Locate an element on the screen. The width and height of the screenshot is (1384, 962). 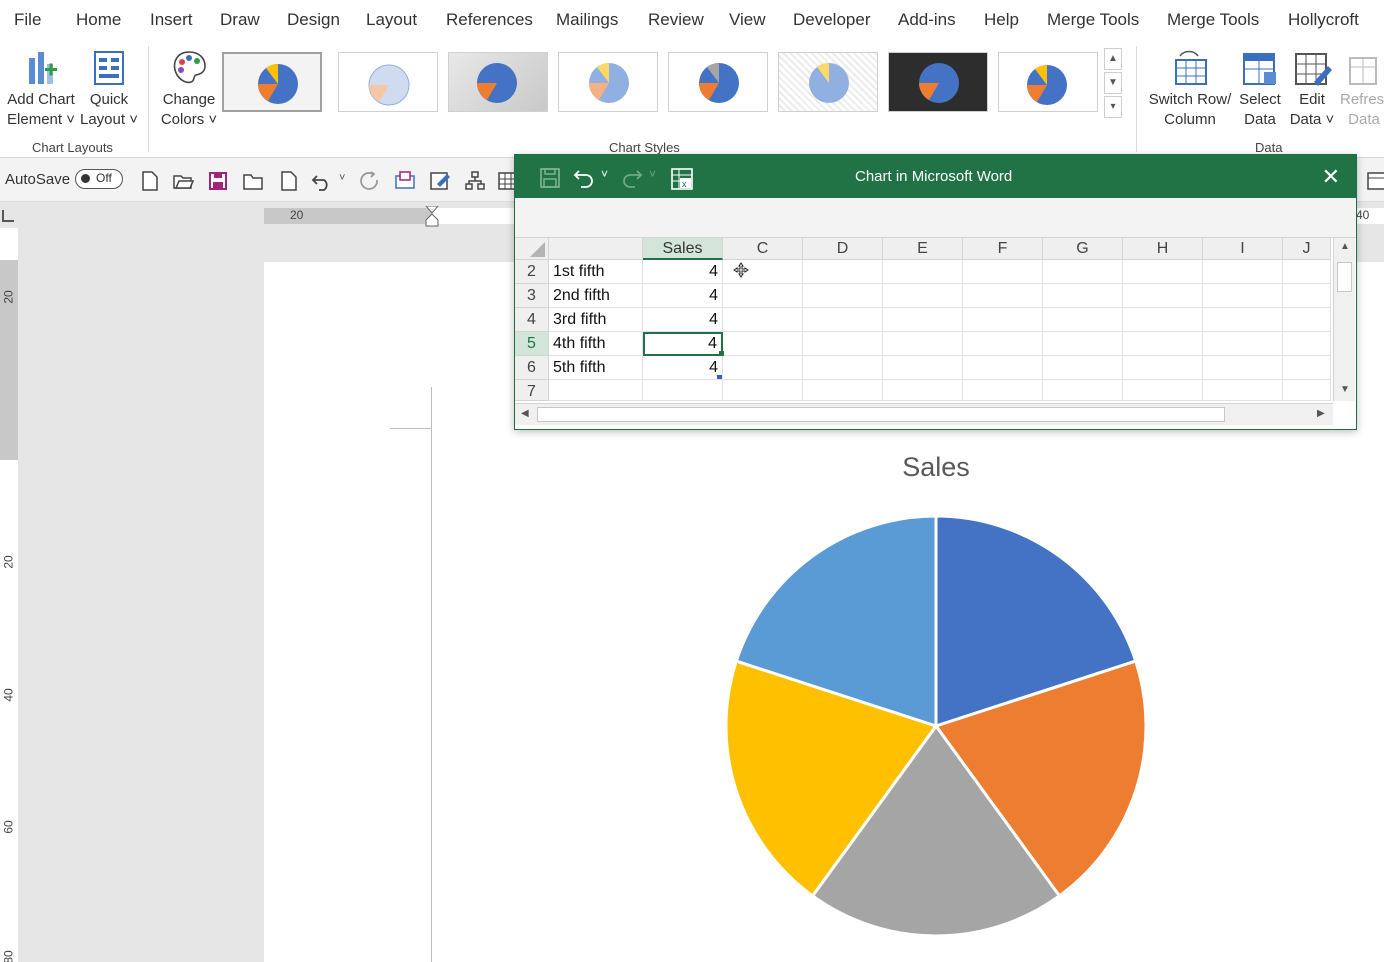
category-cell: 1st fifth is located at coordinates (596, 272).